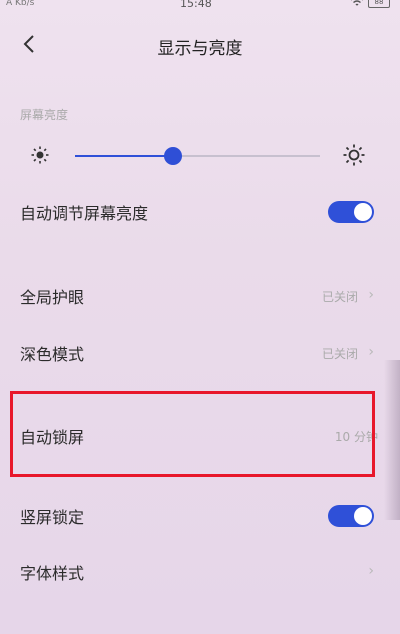 Image resolution: width=400 pixels, height=634 pixels. What do you see at coordinates (20, 4) in the screenshot?
I see `status-carrier: A Kb/s` at bounding box center [20, 4].